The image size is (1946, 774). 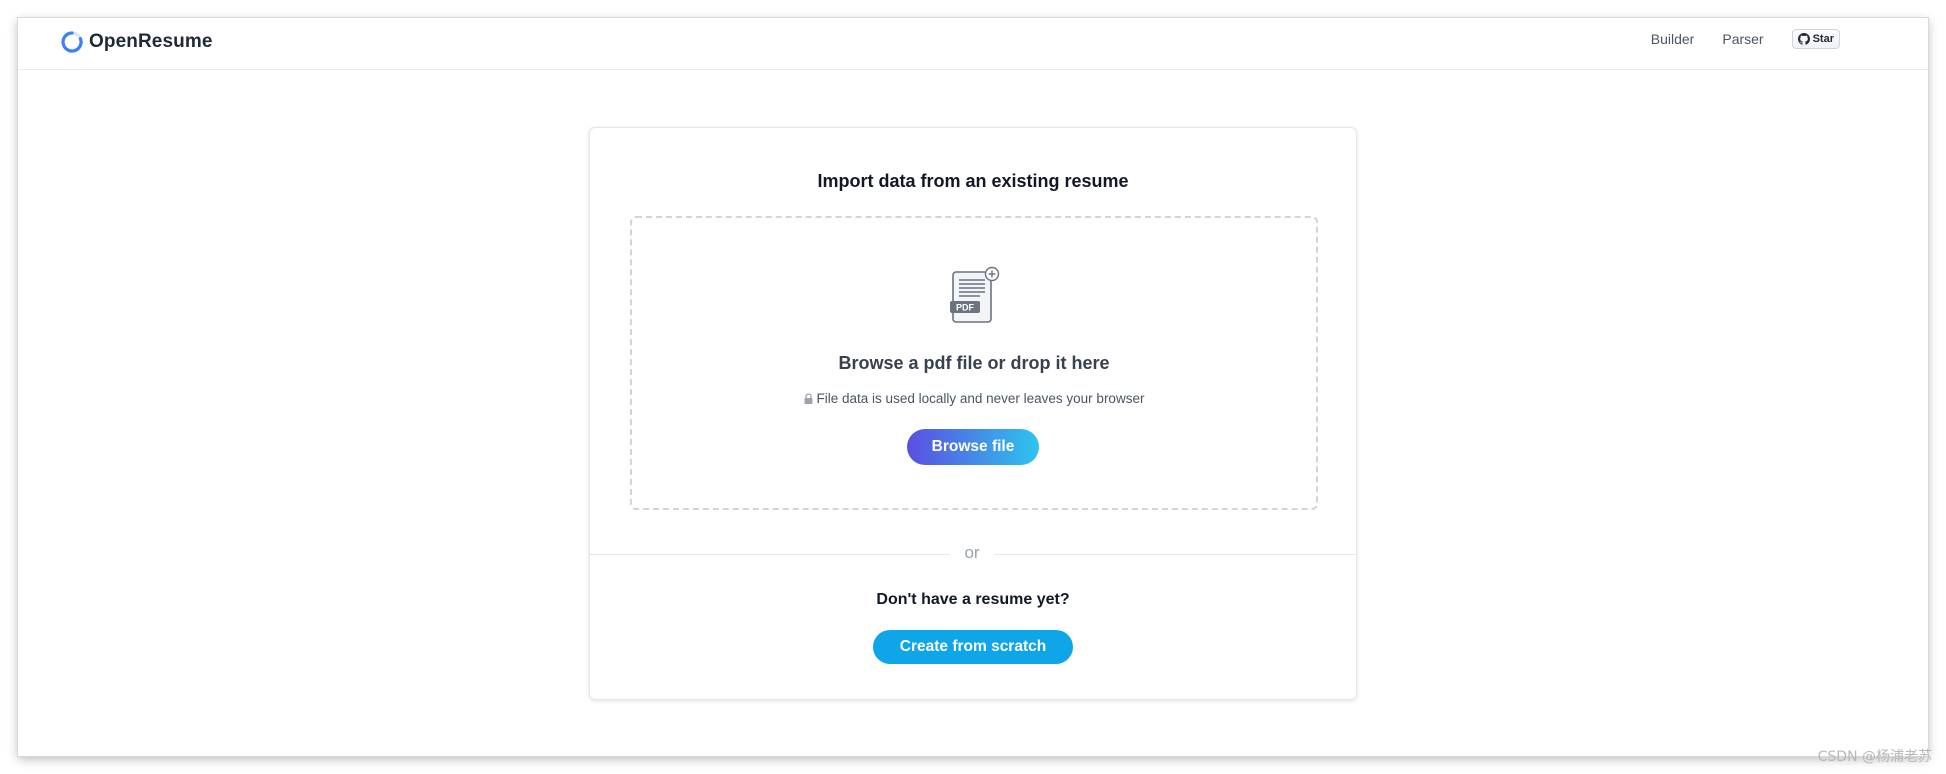 What do you see at coordinates (1673, 39) in the screenshot?
I see `nav-builder-link: Builder` at bounding box center [1673, 39].